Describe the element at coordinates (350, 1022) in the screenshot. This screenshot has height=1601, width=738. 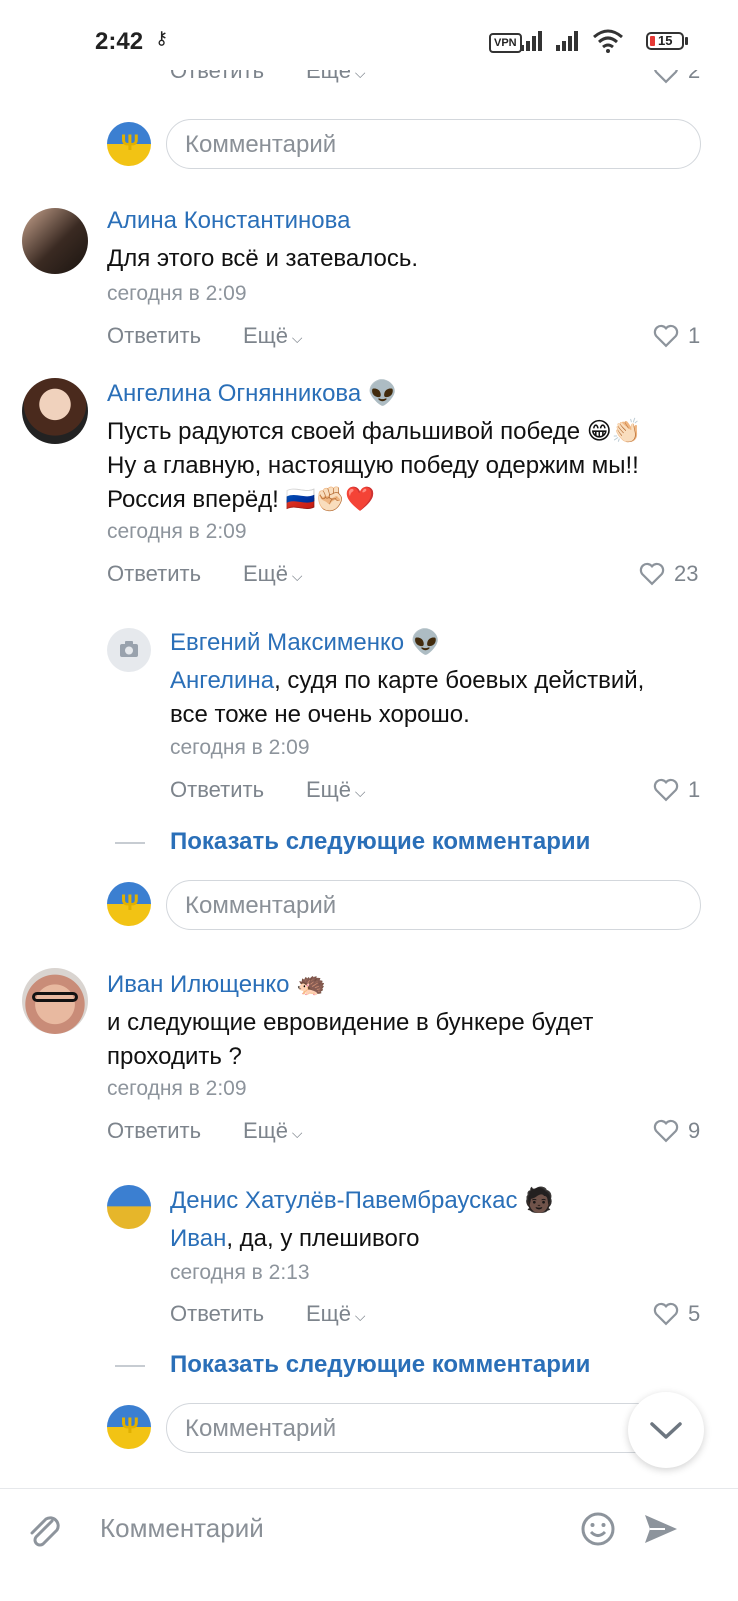
I see `comment-text-line: и следующие евровидение в бункере будет` at that location.